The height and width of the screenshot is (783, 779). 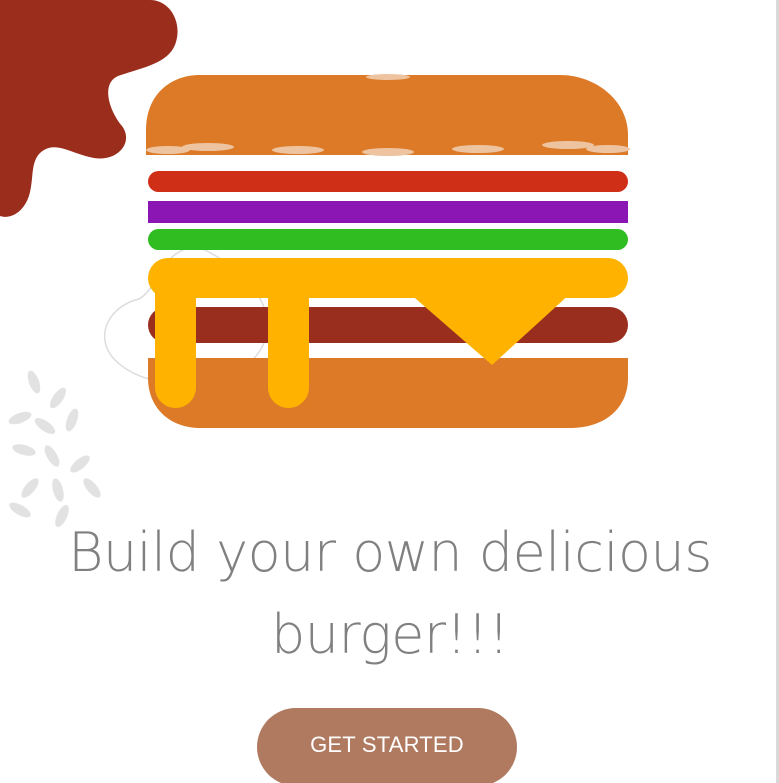 I want to click on sesame-seed, so click(x=388, y=77).